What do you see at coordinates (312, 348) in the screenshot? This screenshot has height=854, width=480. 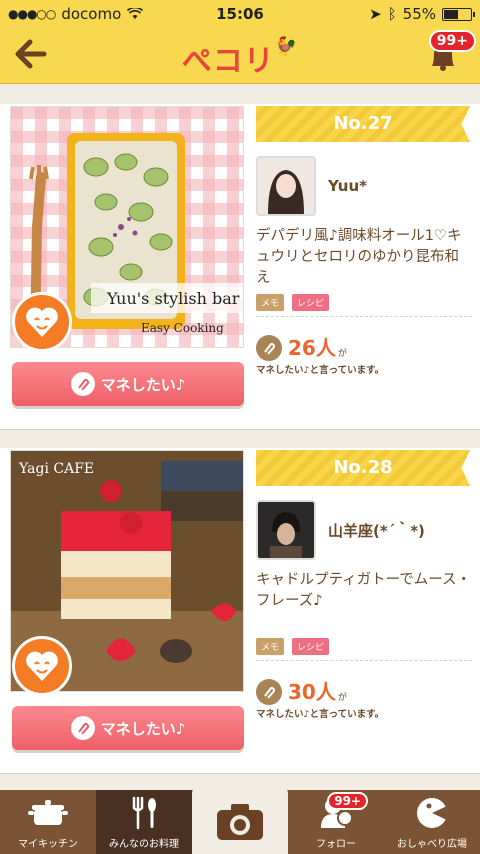 I see `count-value: 26人` at bounding box center [312, 348].